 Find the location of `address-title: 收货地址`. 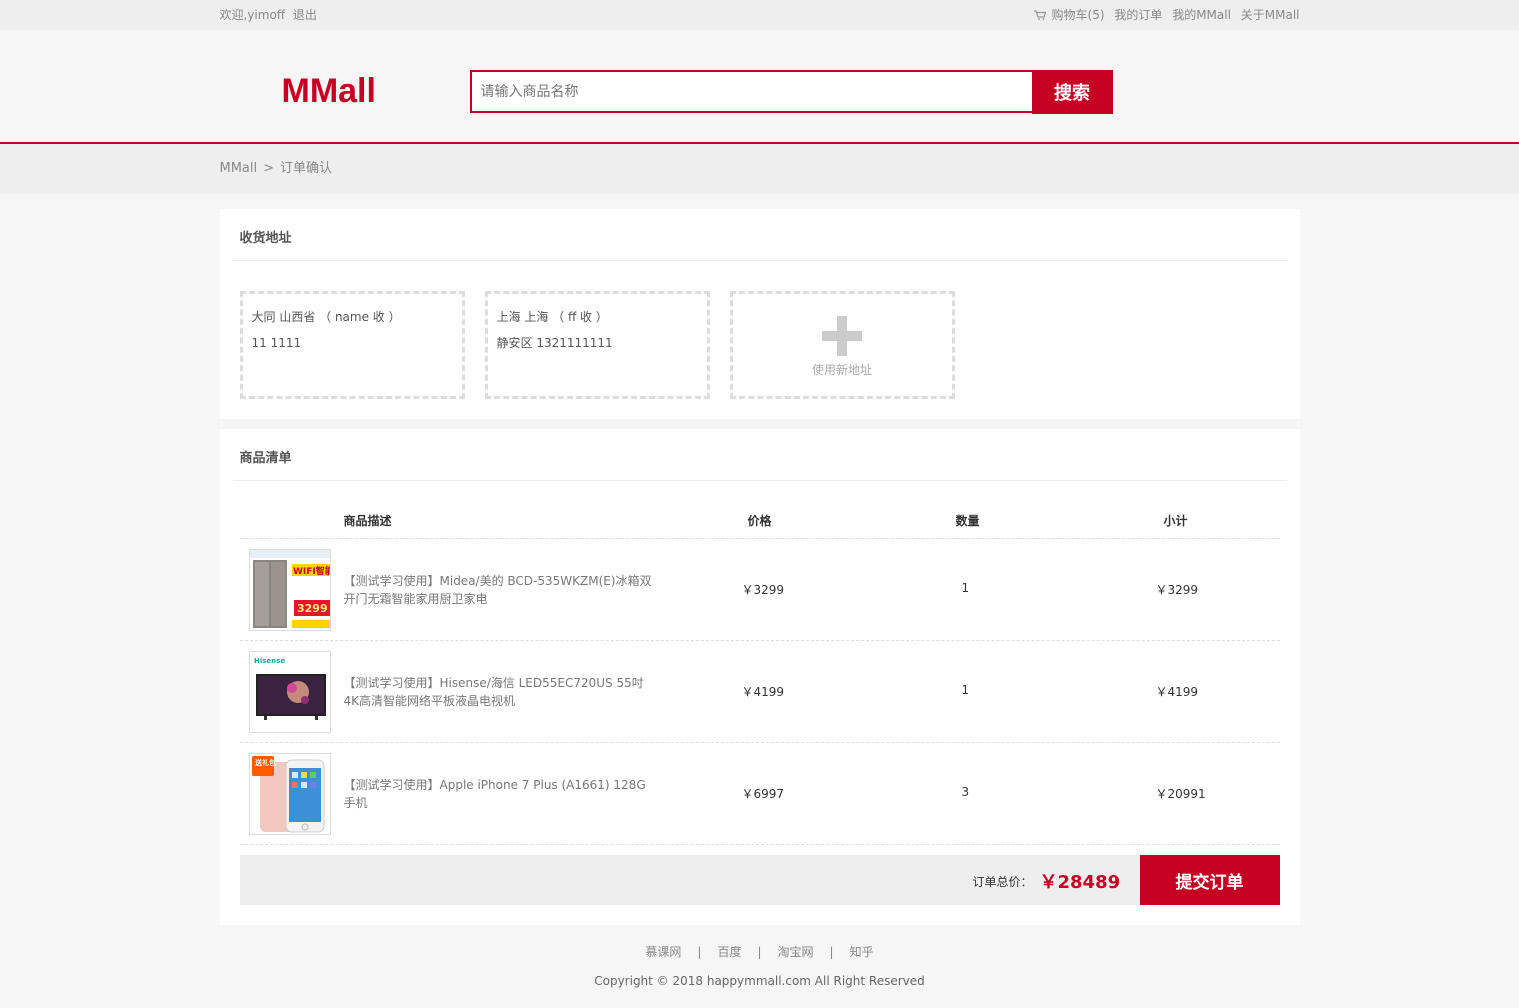

address-title: 收货地址 is located at coordinates (759, 235).